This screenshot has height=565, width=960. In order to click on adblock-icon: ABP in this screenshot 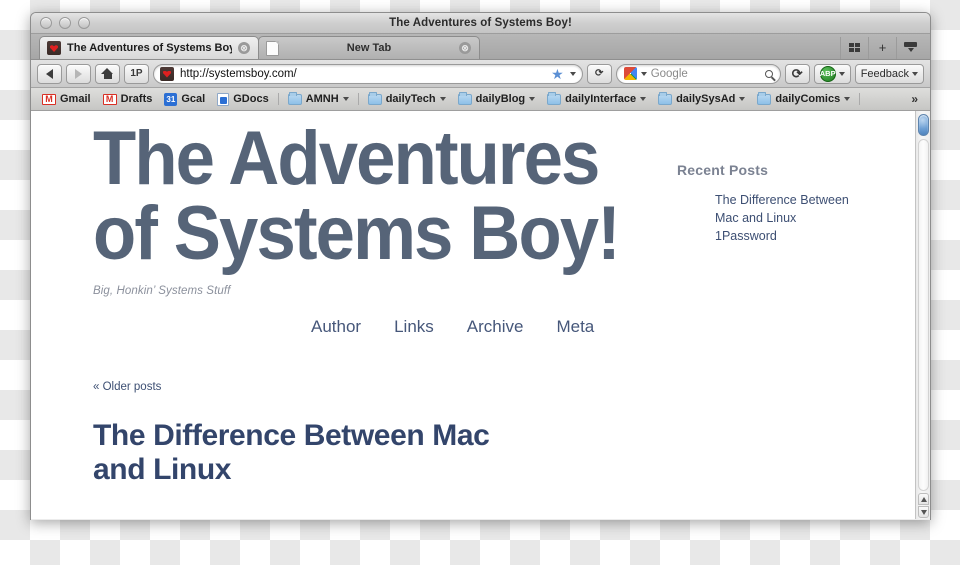, I will do `click(827, 73)`.